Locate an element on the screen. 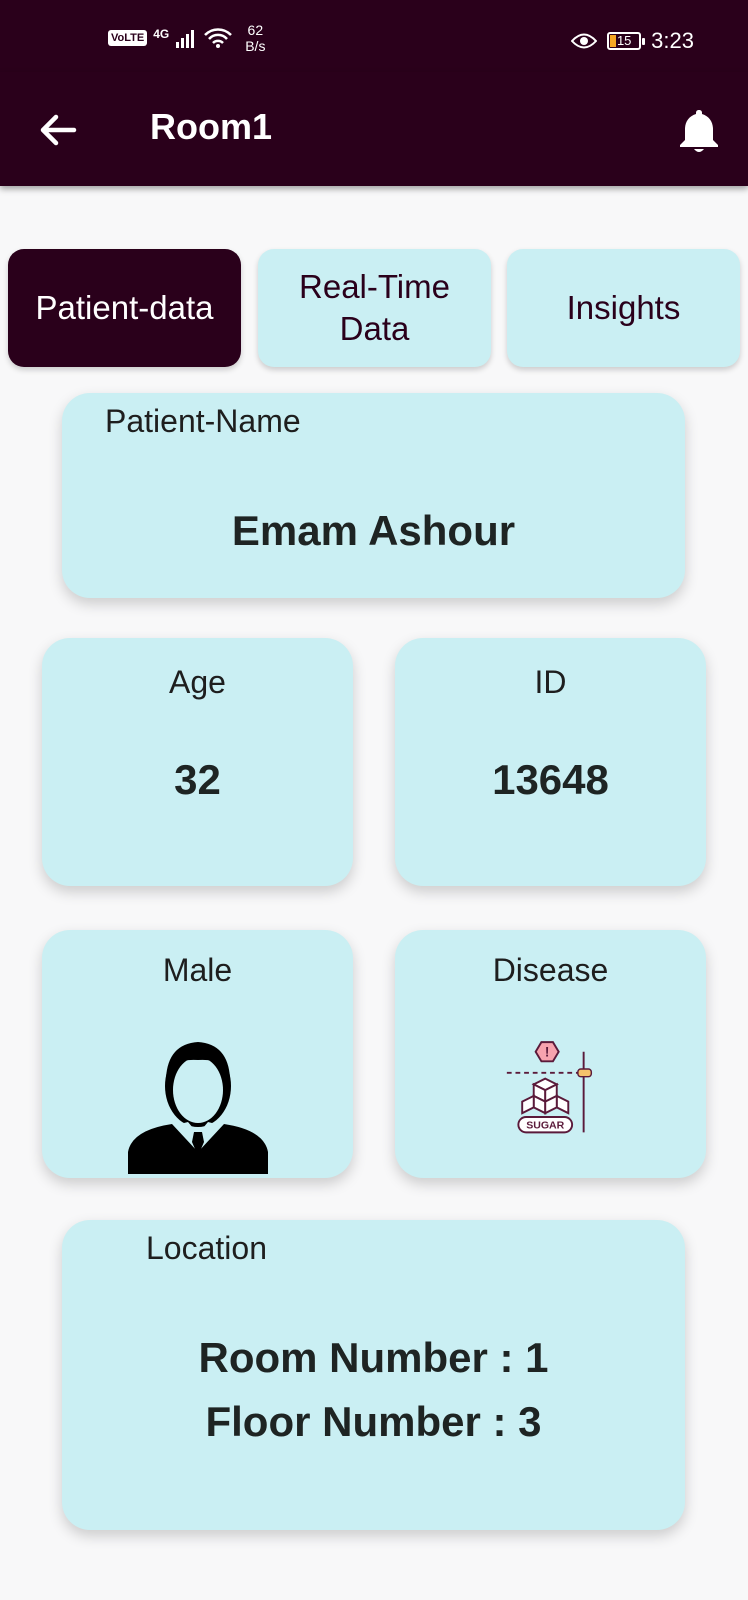 This screenshot has height=1600, width=748. app-bar: Room1 is located at coordinates (374, 129).